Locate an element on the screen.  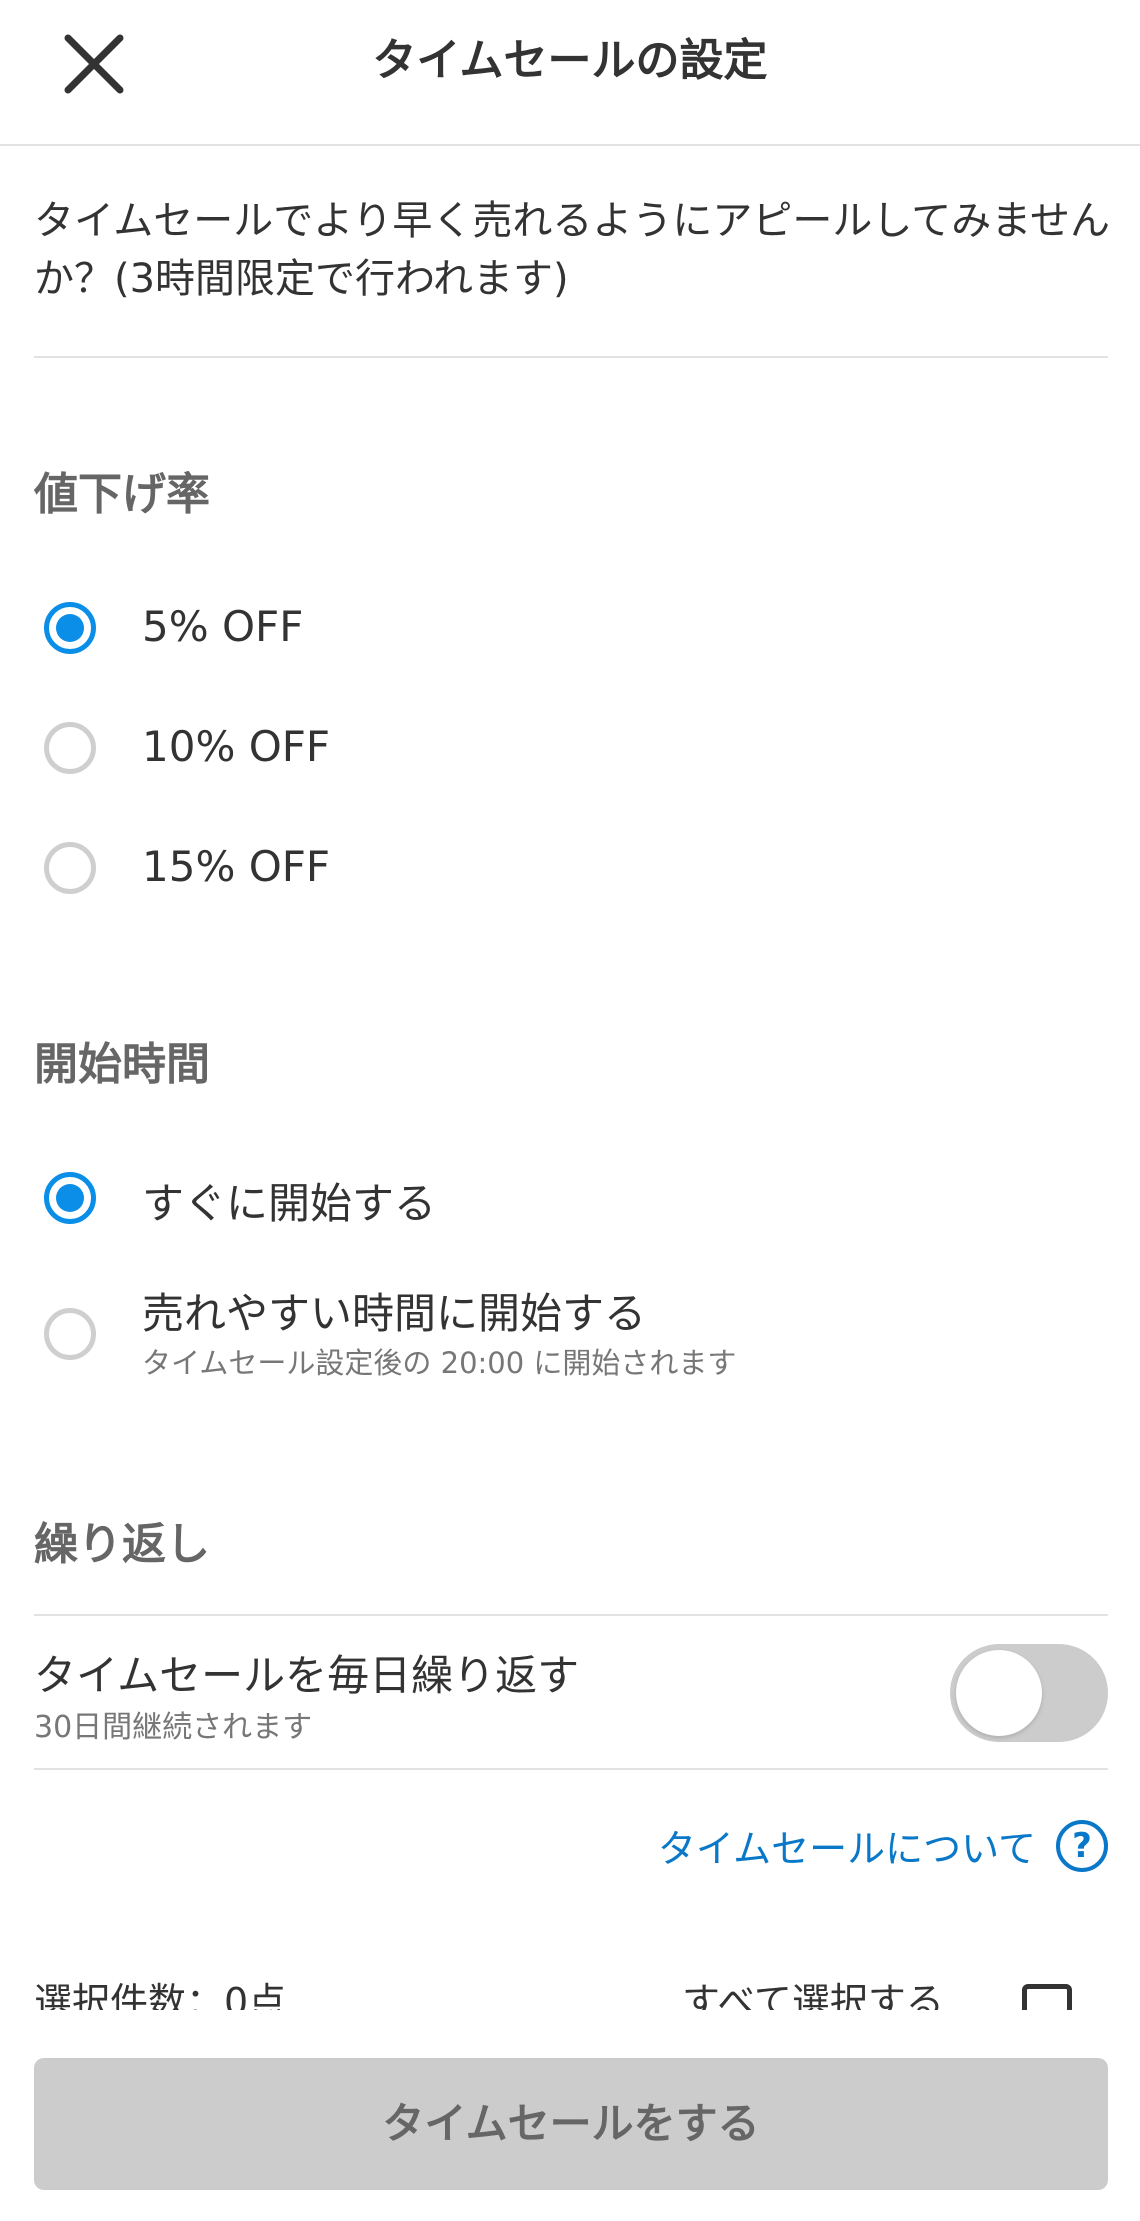
discount-option-10: 10% OFF is located at coordinates (570, 748).